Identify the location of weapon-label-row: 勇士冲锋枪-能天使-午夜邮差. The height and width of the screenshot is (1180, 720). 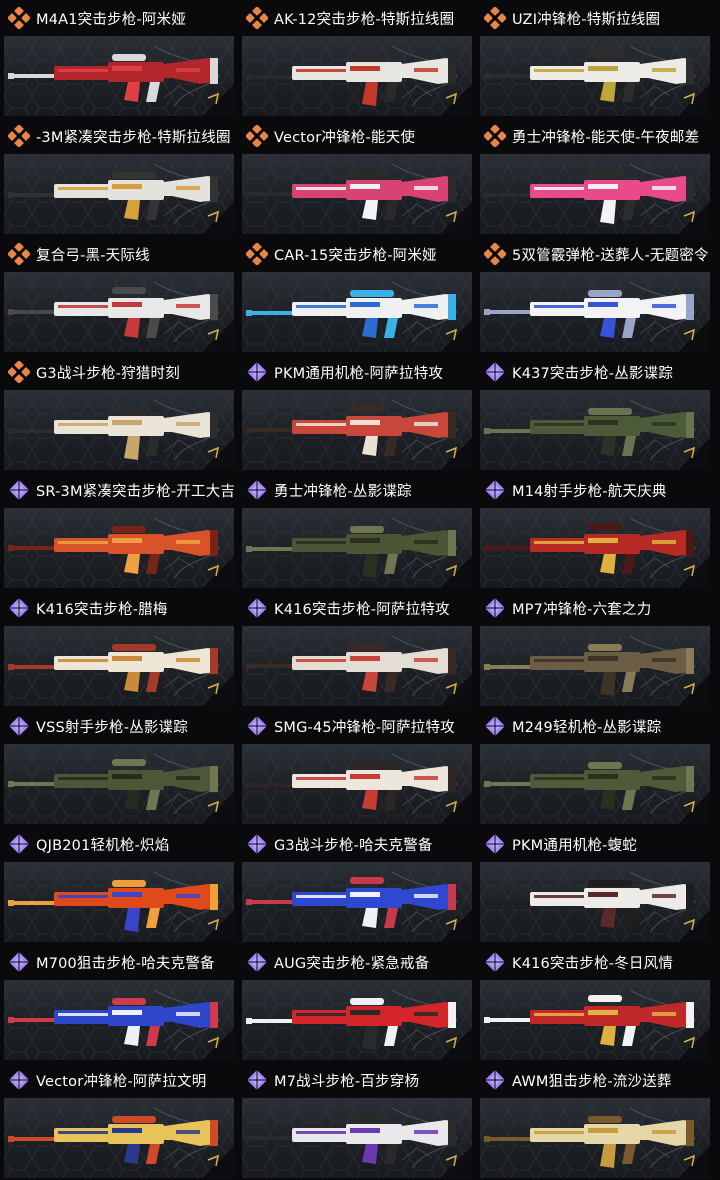
(593, 136).